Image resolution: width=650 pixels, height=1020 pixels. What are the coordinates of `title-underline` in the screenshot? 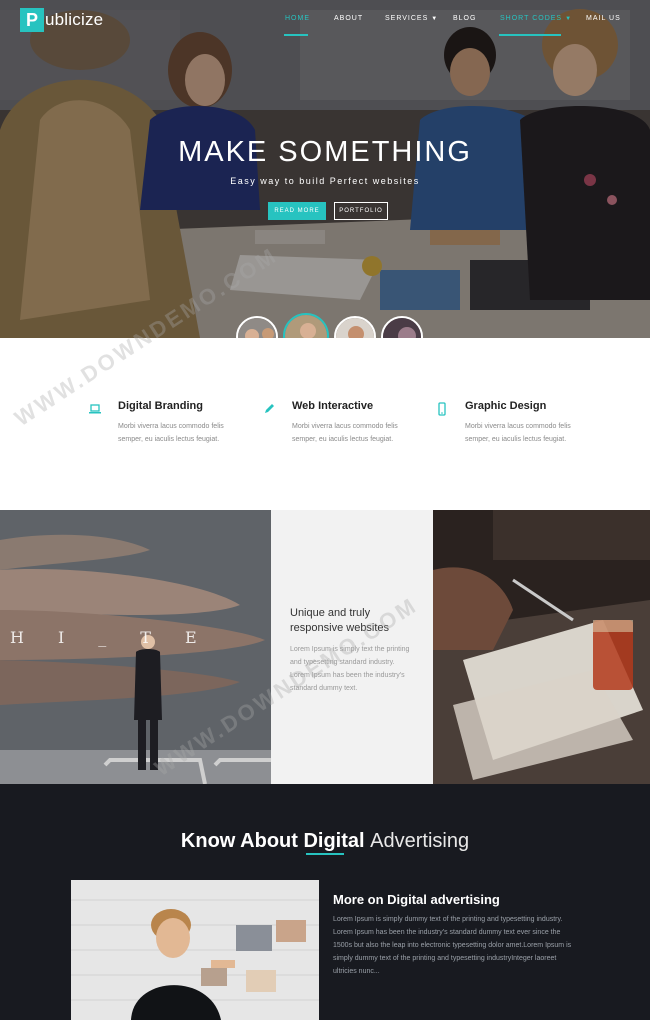 It's located at (325, 854).